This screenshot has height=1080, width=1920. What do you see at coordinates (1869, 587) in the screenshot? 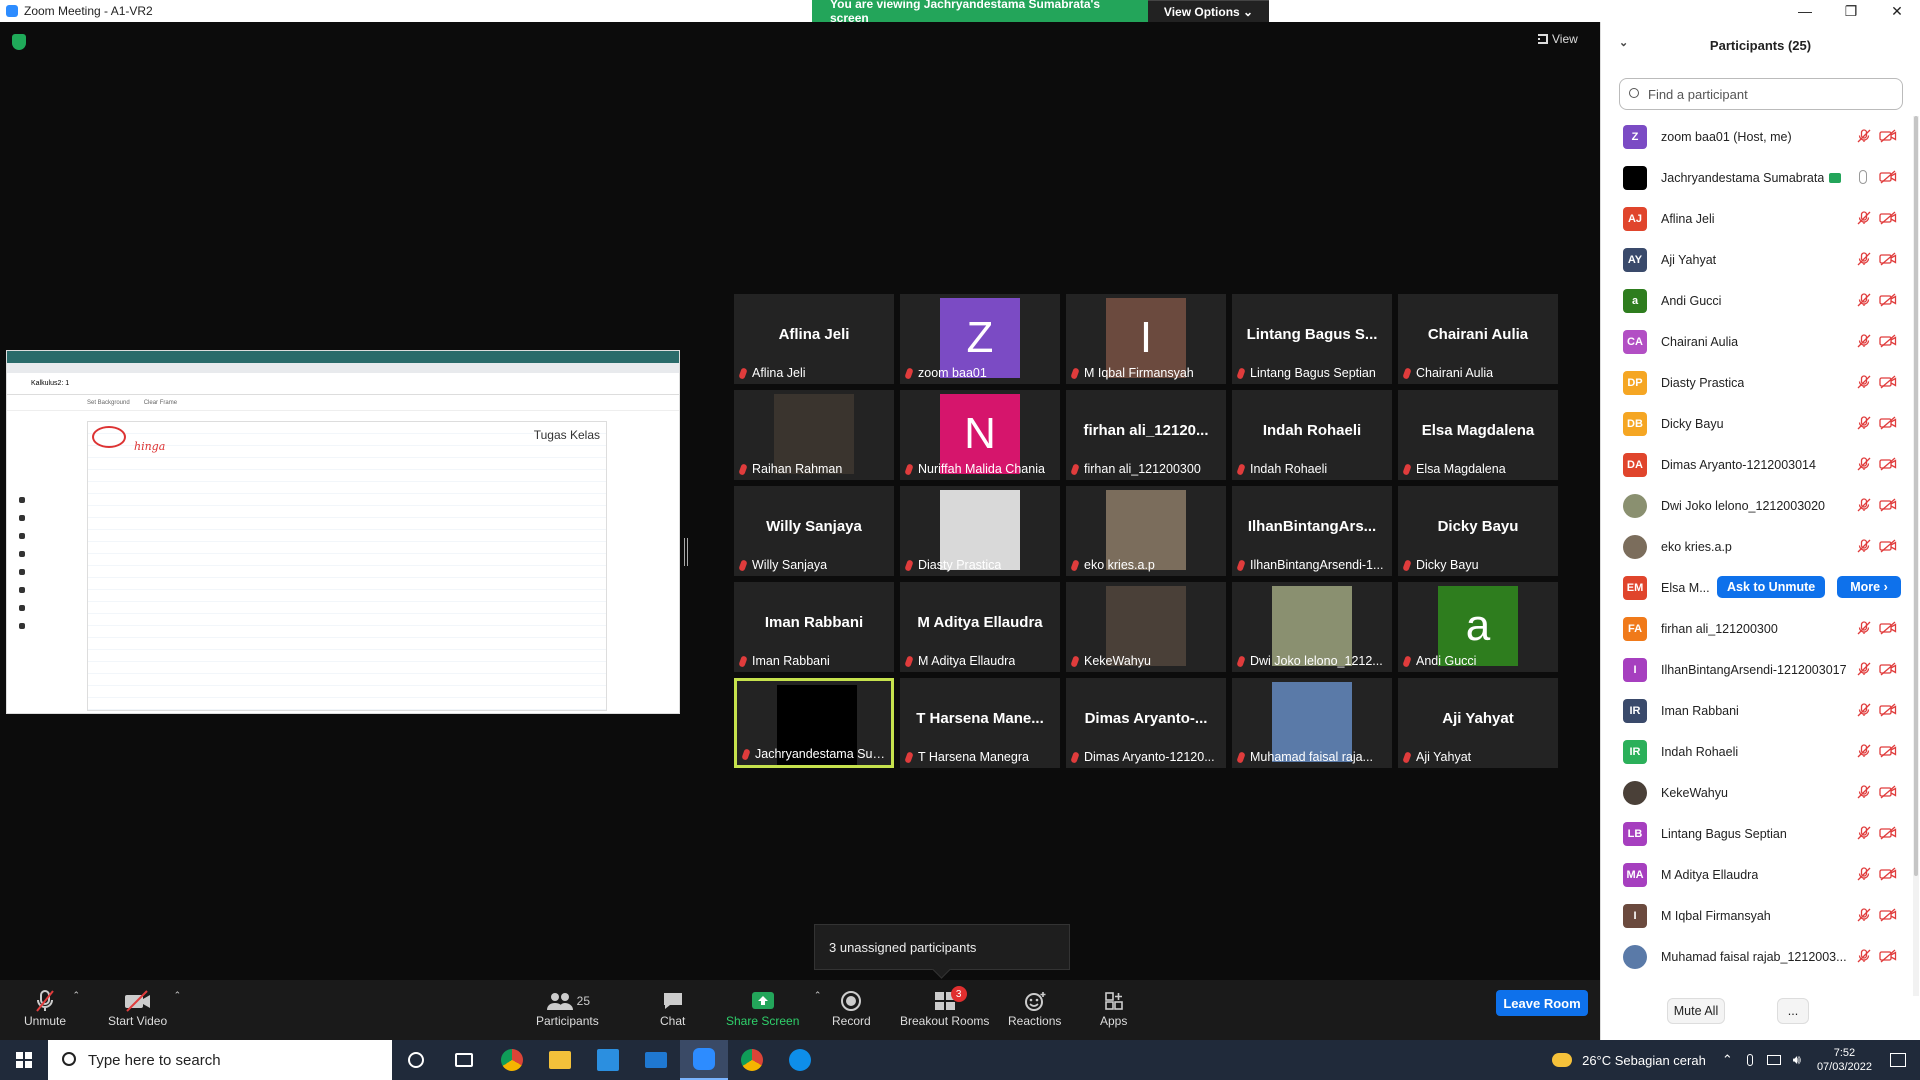
I see `participant-more-button: More ›` at bounding box center [1869, 587].